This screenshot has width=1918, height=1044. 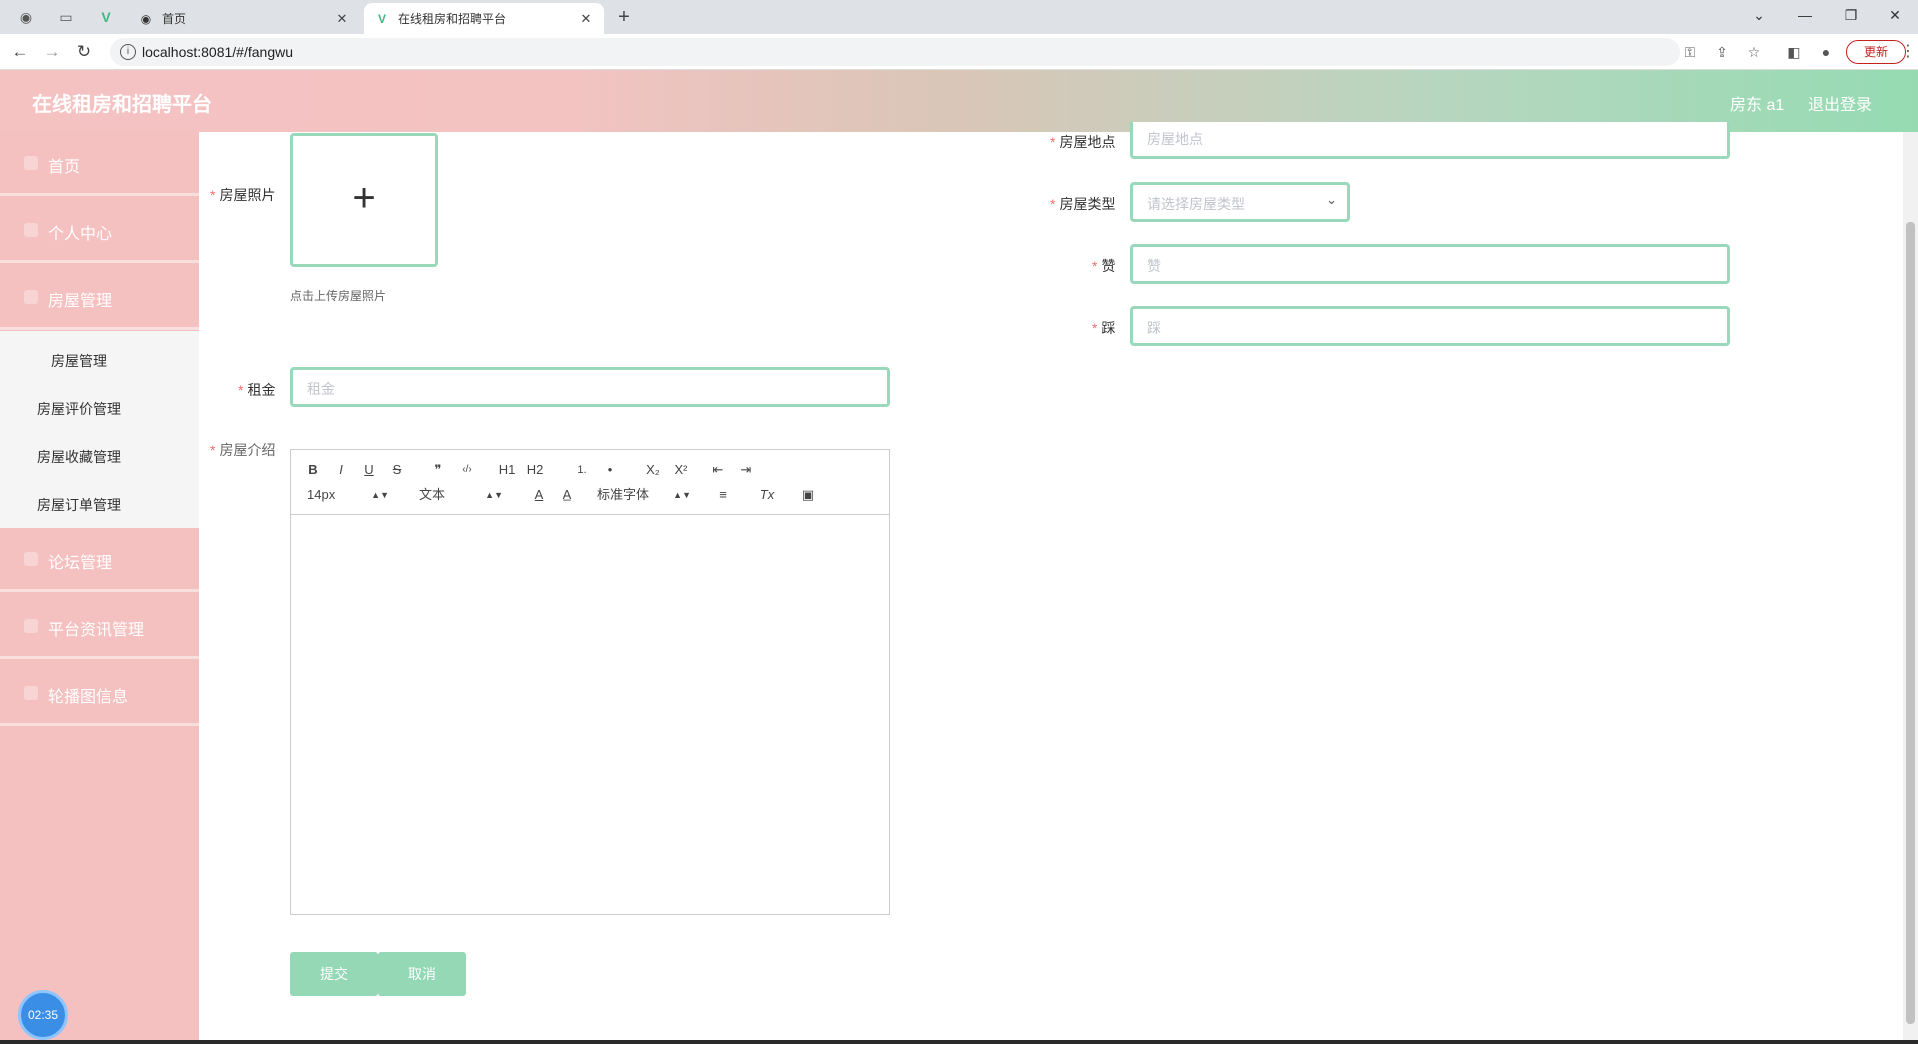 I want to click on taskbar-edge, so click(x=959, y=1042).